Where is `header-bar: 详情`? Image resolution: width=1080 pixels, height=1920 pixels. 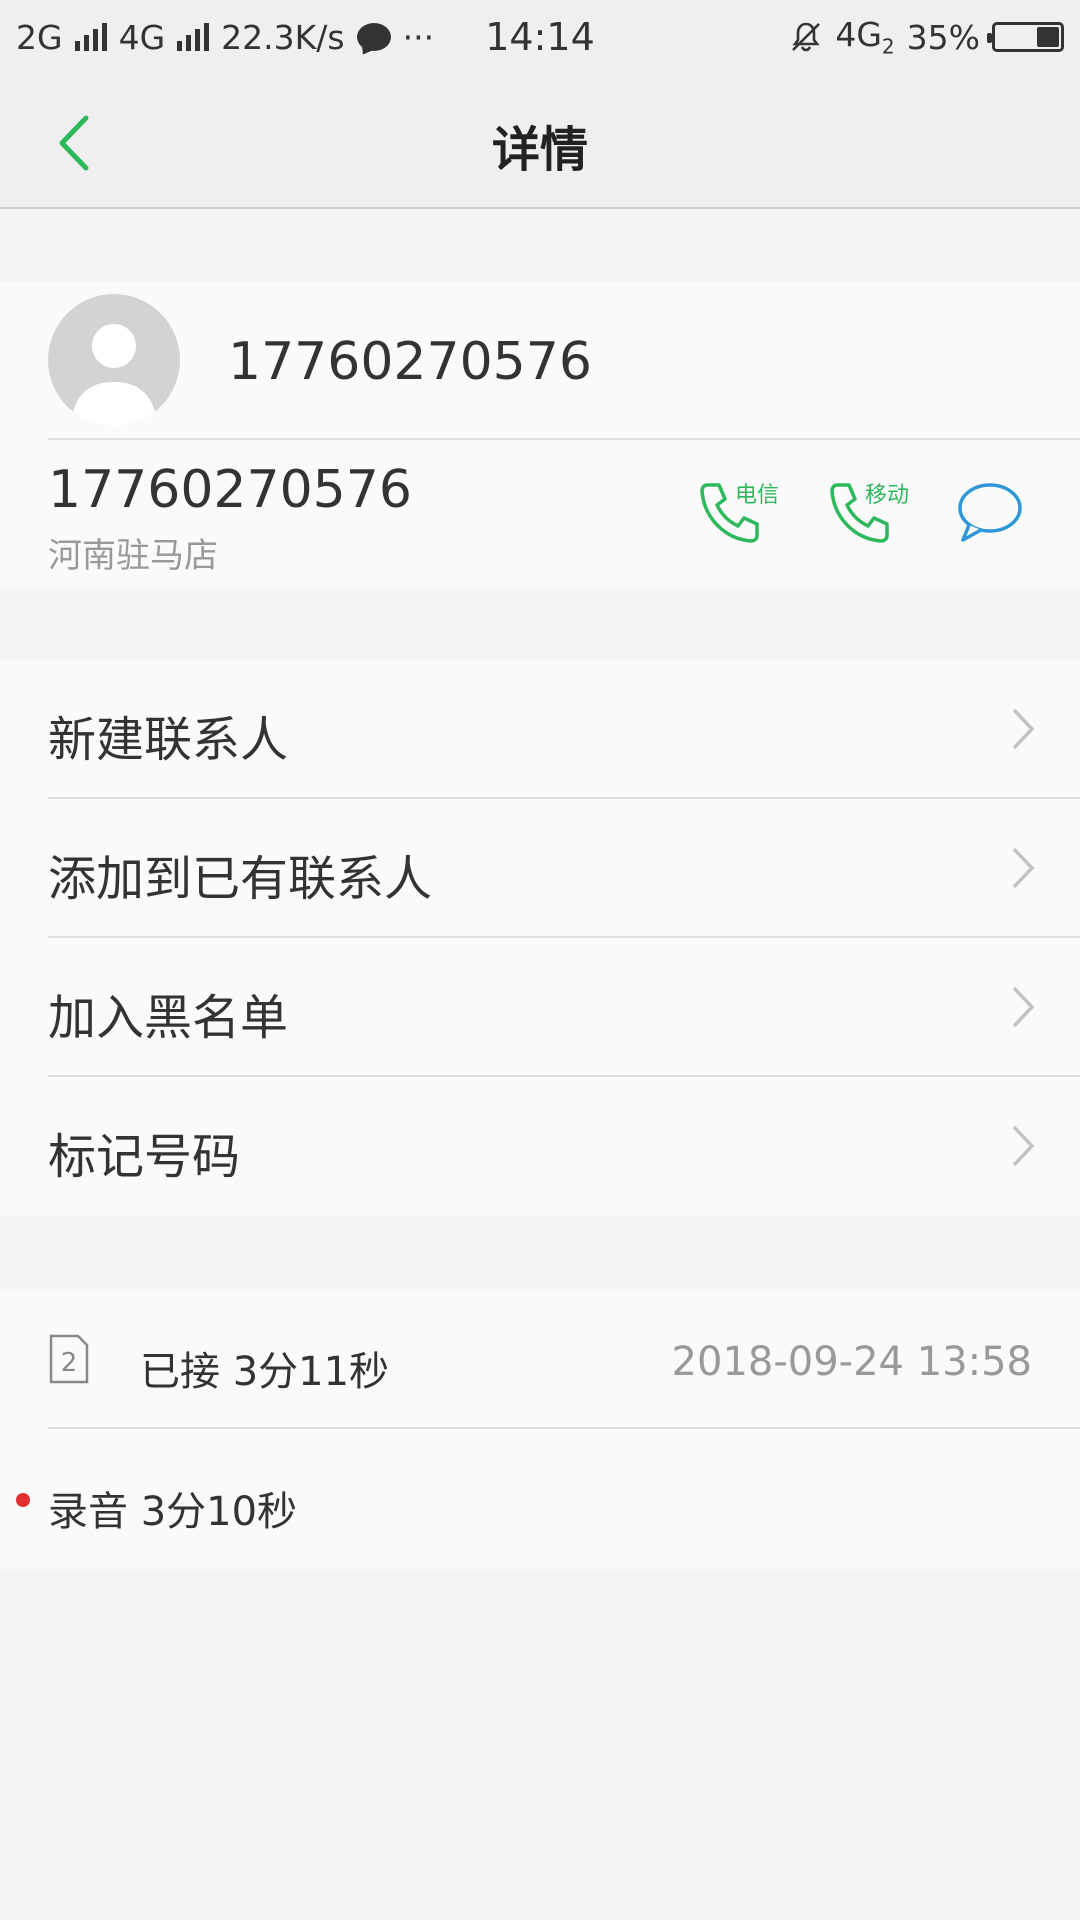 header-bar: 详情 is located at coordinates (540, 141).